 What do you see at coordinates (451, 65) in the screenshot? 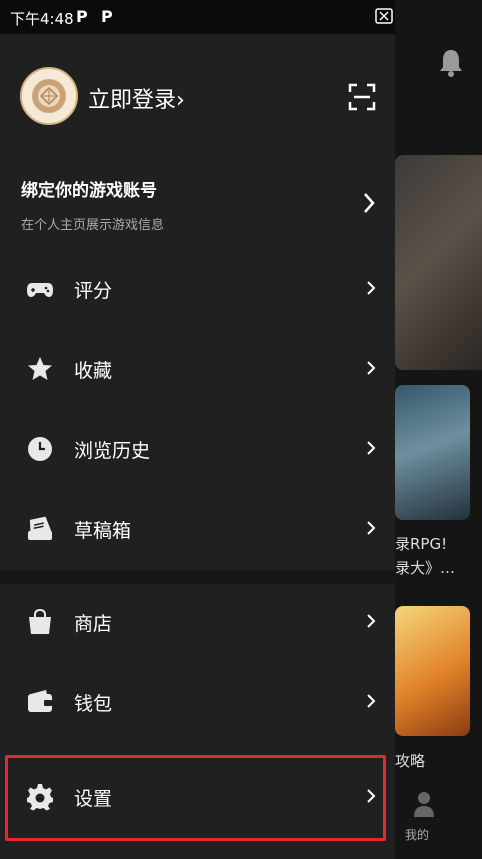
I see `bell-icon` at bounding box center [451, 65].